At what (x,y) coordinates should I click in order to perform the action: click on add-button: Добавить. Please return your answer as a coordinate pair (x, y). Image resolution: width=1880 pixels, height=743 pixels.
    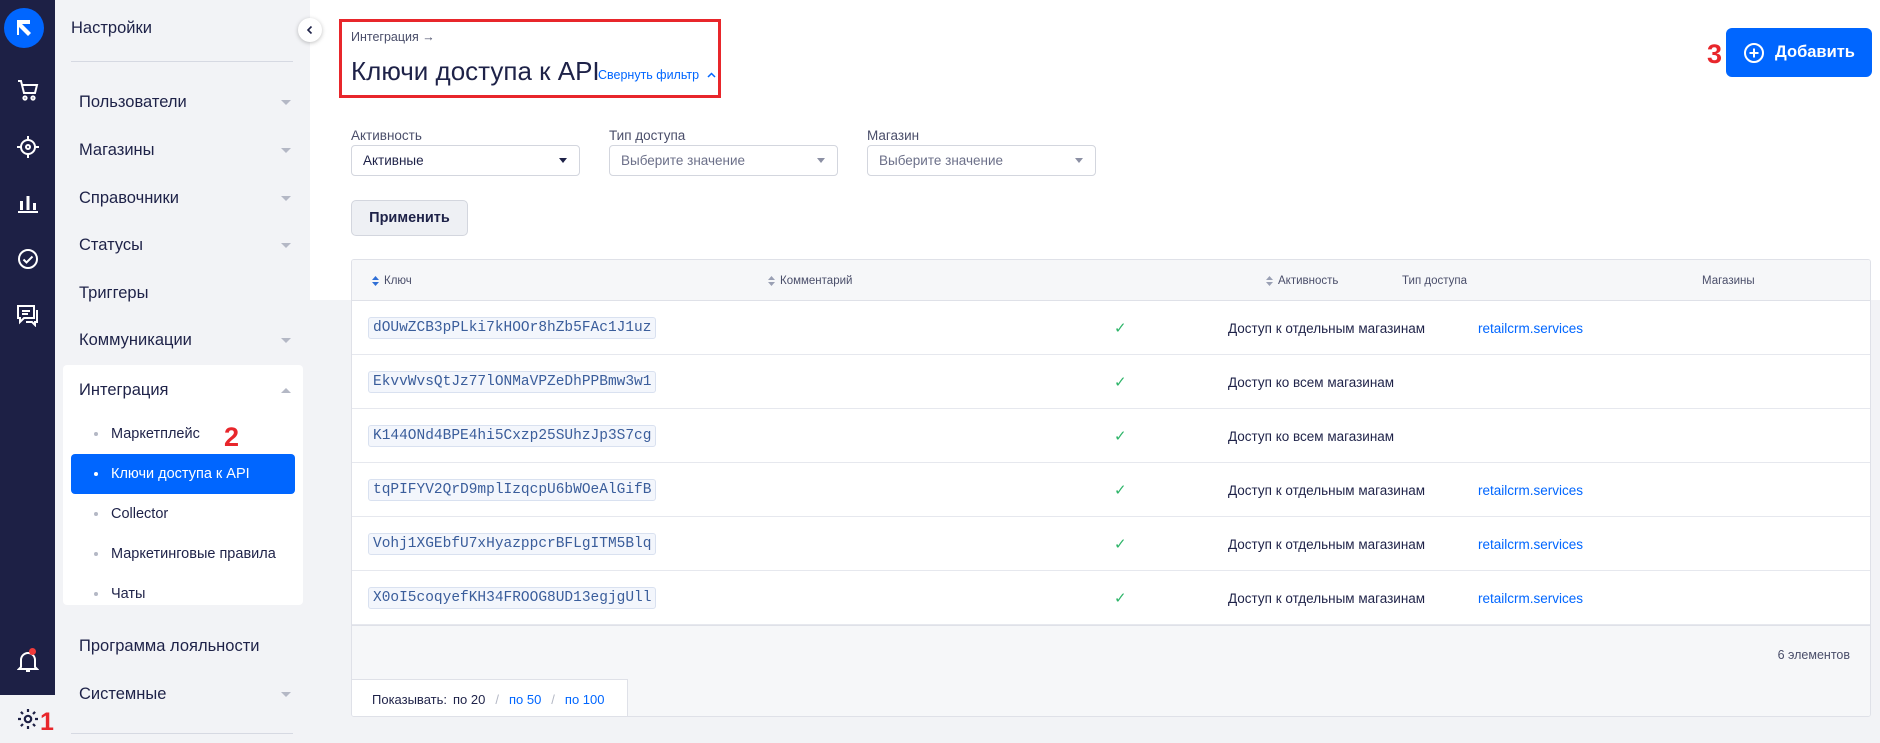
    Looking at the image, I should click on (1799, 52).